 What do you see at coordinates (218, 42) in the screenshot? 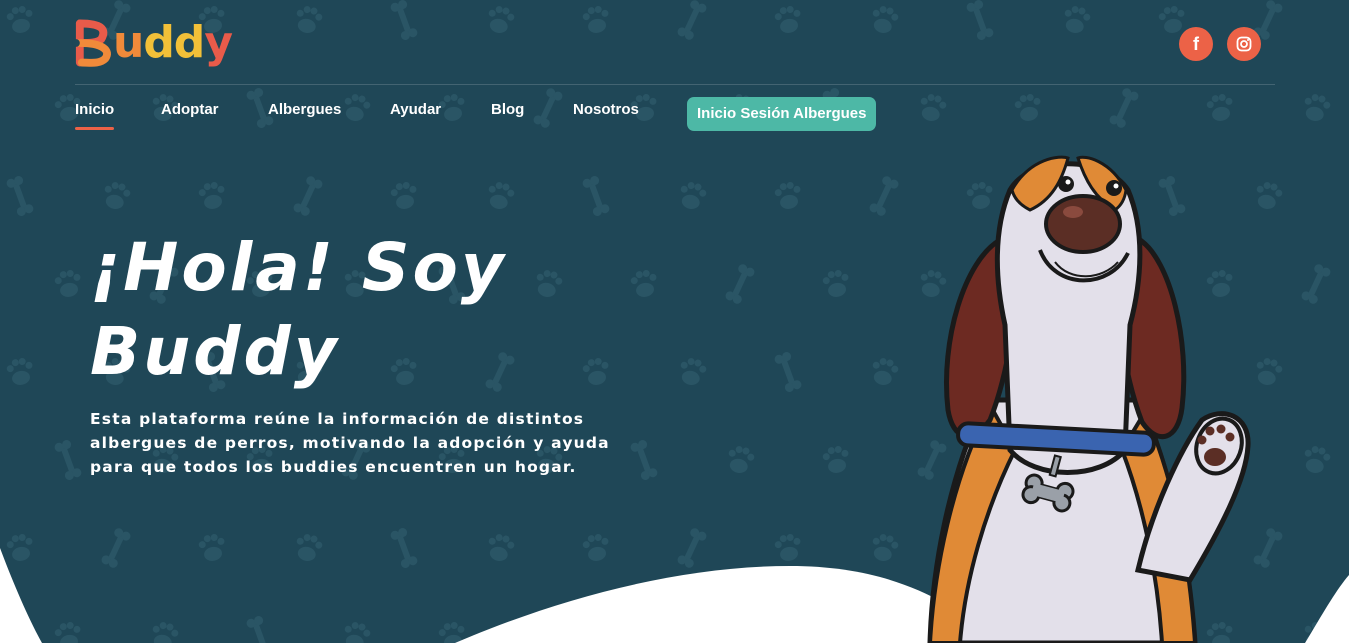
I see `logo-letter-3: y` at bounding box center [218, 42].